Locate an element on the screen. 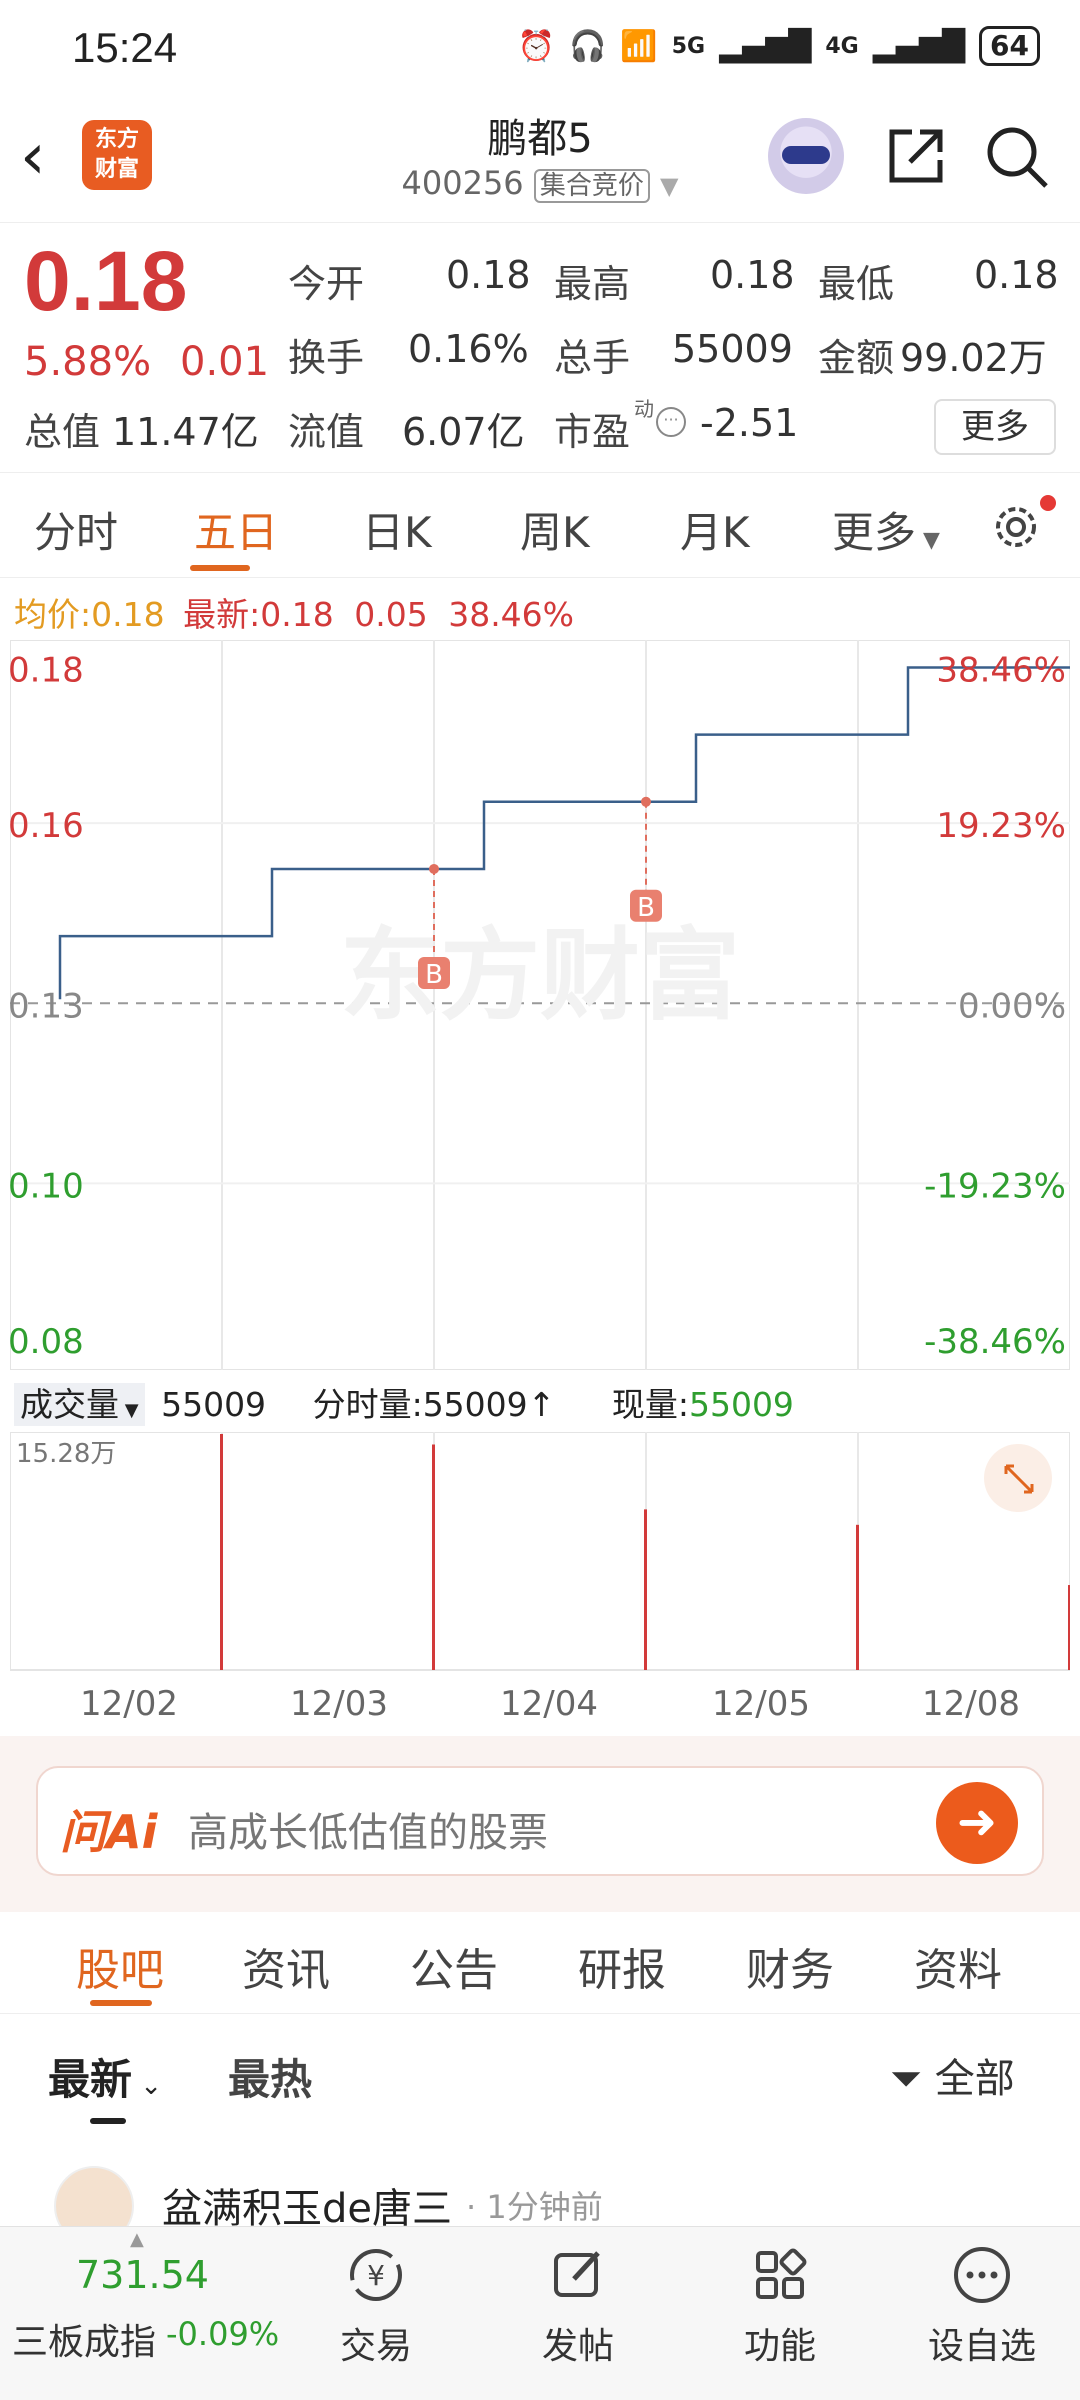 Image resolution: width=1080 pixels, height=2400 pixels. turnover-label: 换手 is located at coordinates (326, 358).